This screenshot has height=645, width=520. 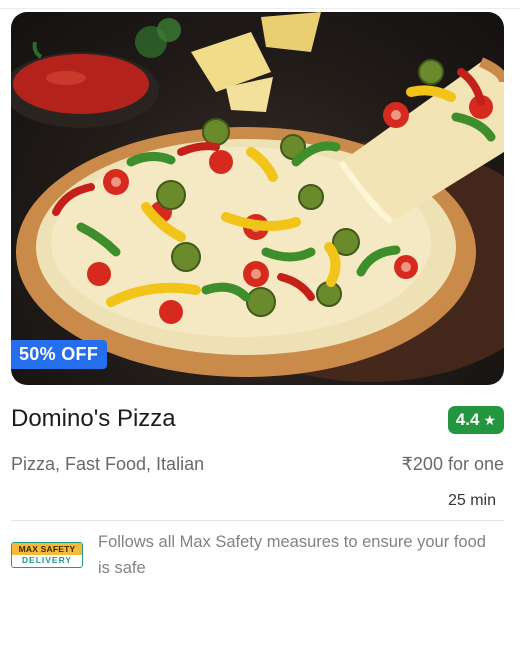 I want to click on top-divider, so click(x=260, y=8).